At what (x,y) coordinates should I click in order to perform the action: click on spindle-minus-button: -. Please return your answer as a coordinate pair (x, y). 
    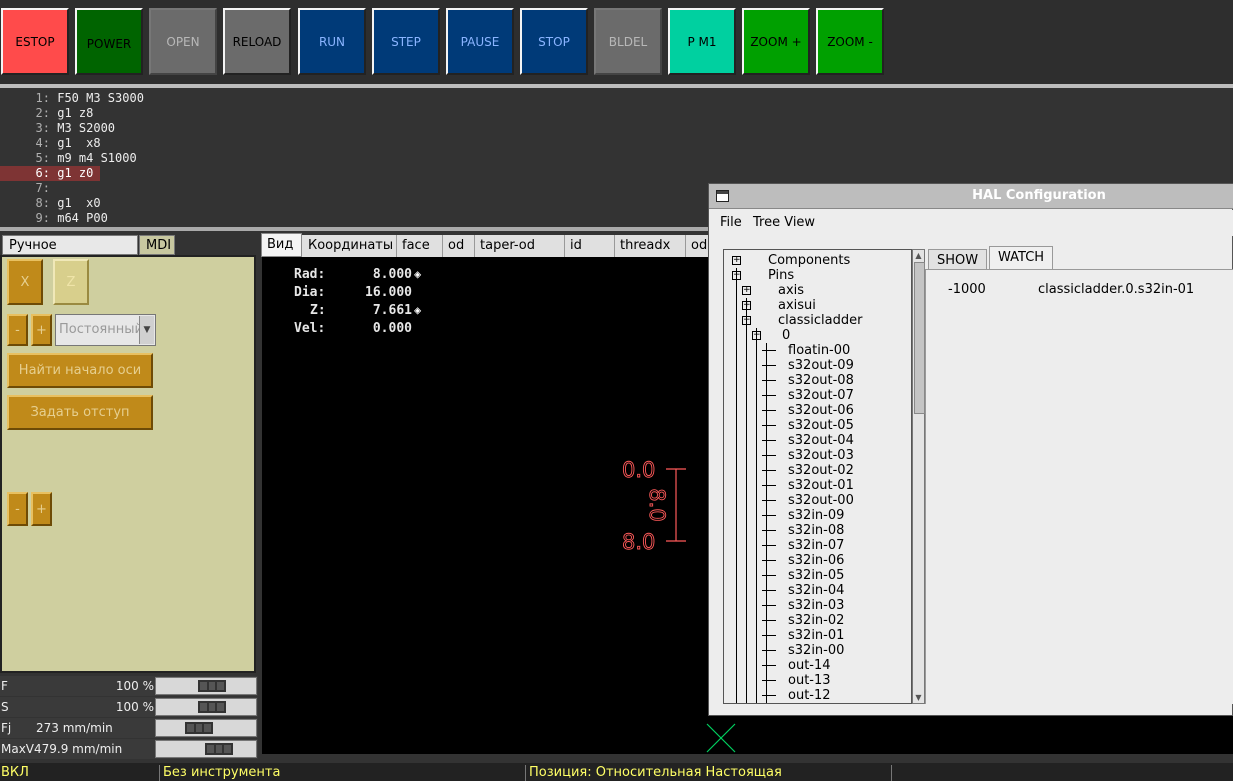
    Looking at the image, I should click on (17, 509).